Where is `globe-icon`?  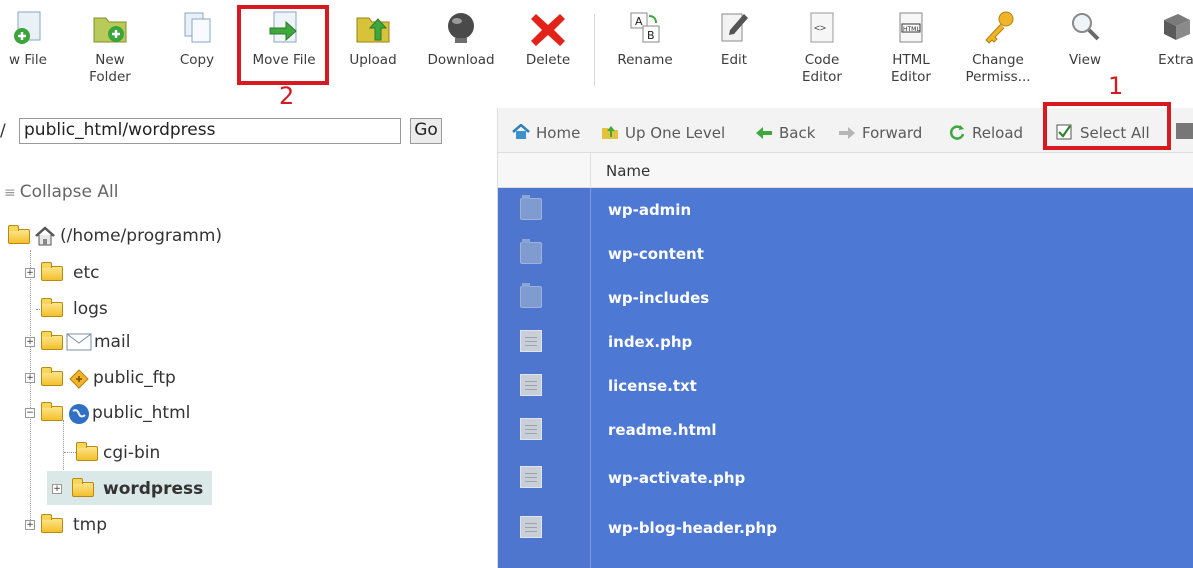 globe-icon is located at coordinates (79, 416).